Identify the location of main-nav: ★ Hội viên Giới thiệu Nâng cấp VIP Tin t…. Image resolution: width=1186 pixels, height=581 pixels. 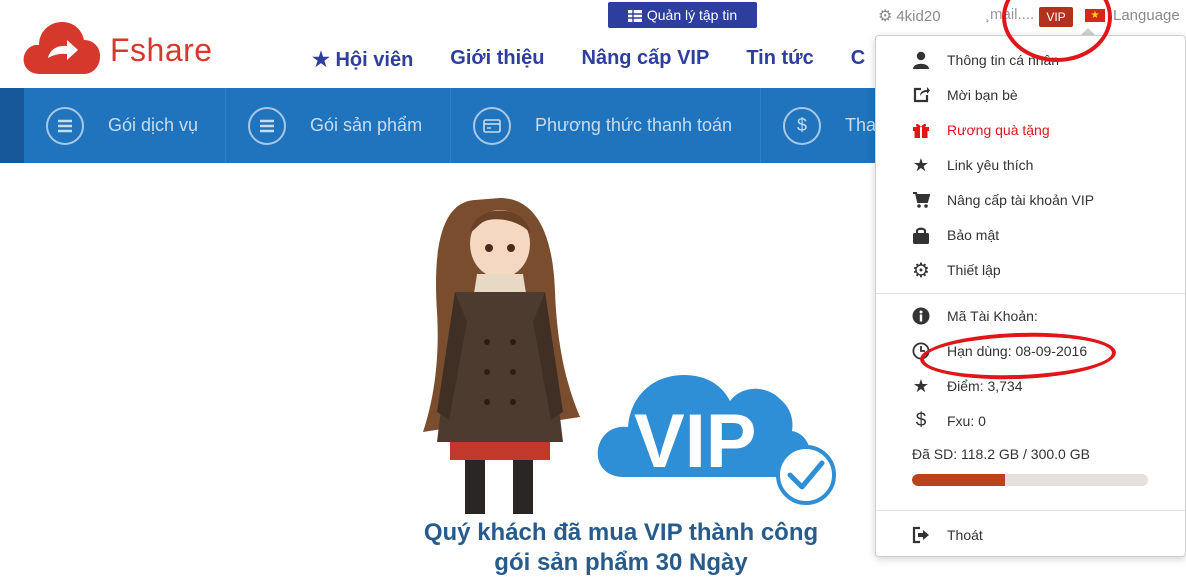
(588, 59).